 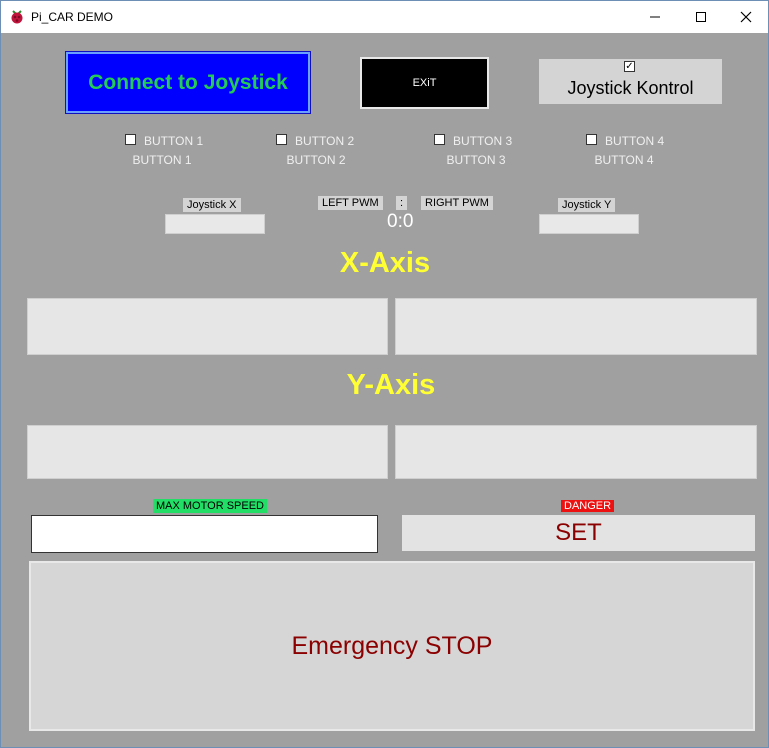 I want to click on window-title: Pi_CAR DEMO, so click(x=72, y=17).